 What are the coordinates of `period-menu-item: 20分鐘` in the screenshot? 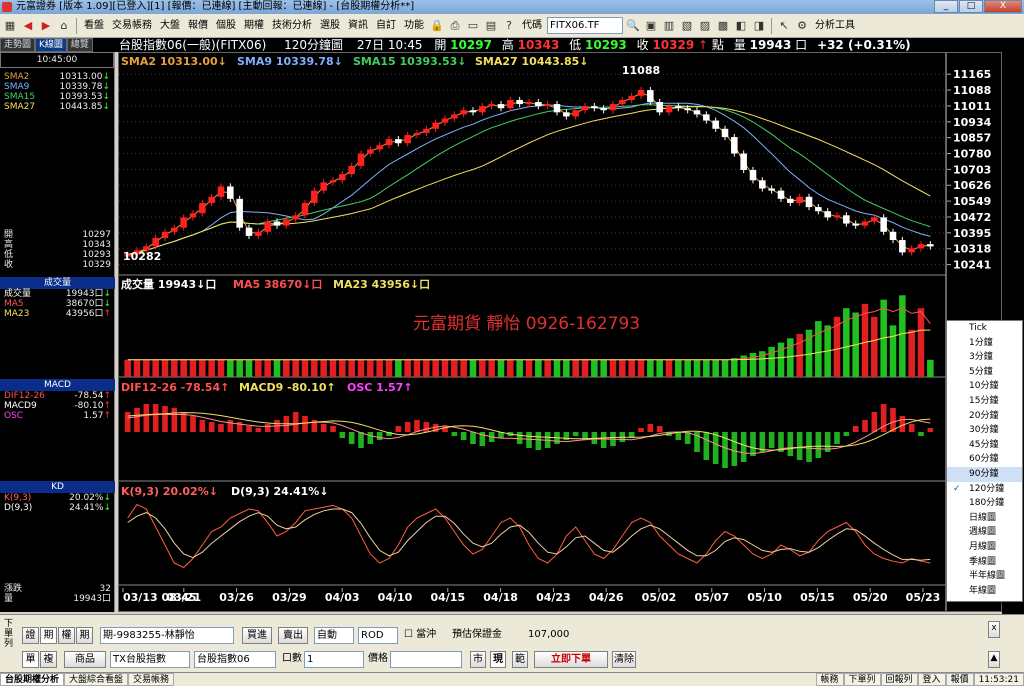 It's located at (984, 416).